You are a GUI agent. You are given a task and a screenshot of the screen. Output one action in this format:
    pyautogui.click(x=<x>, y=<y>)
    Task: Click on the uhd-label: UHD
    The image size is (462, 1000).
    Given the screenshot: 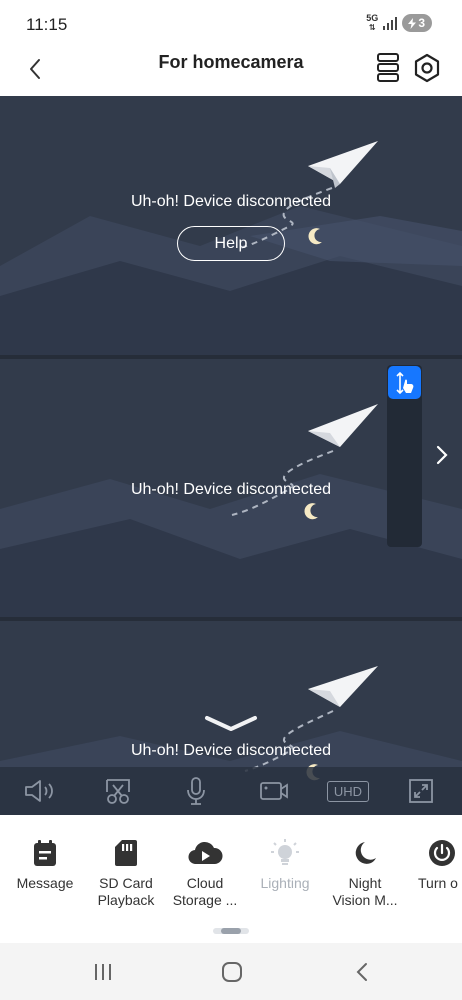 What is the action you would take?
    pyautogui.click(x=348, y=791)
    